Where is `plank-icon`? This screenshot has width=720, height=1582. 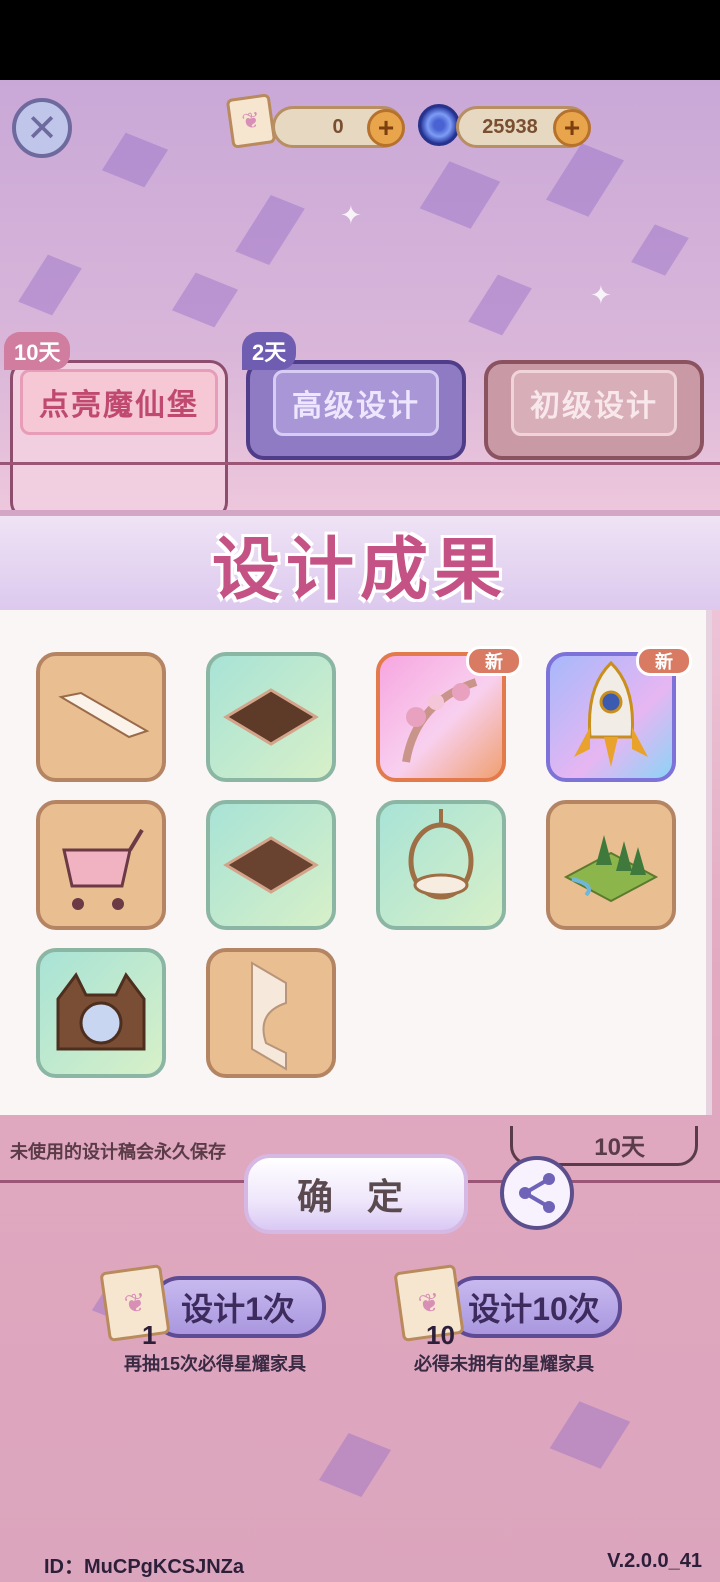
plank-icon is located at coordinates (104, 715).